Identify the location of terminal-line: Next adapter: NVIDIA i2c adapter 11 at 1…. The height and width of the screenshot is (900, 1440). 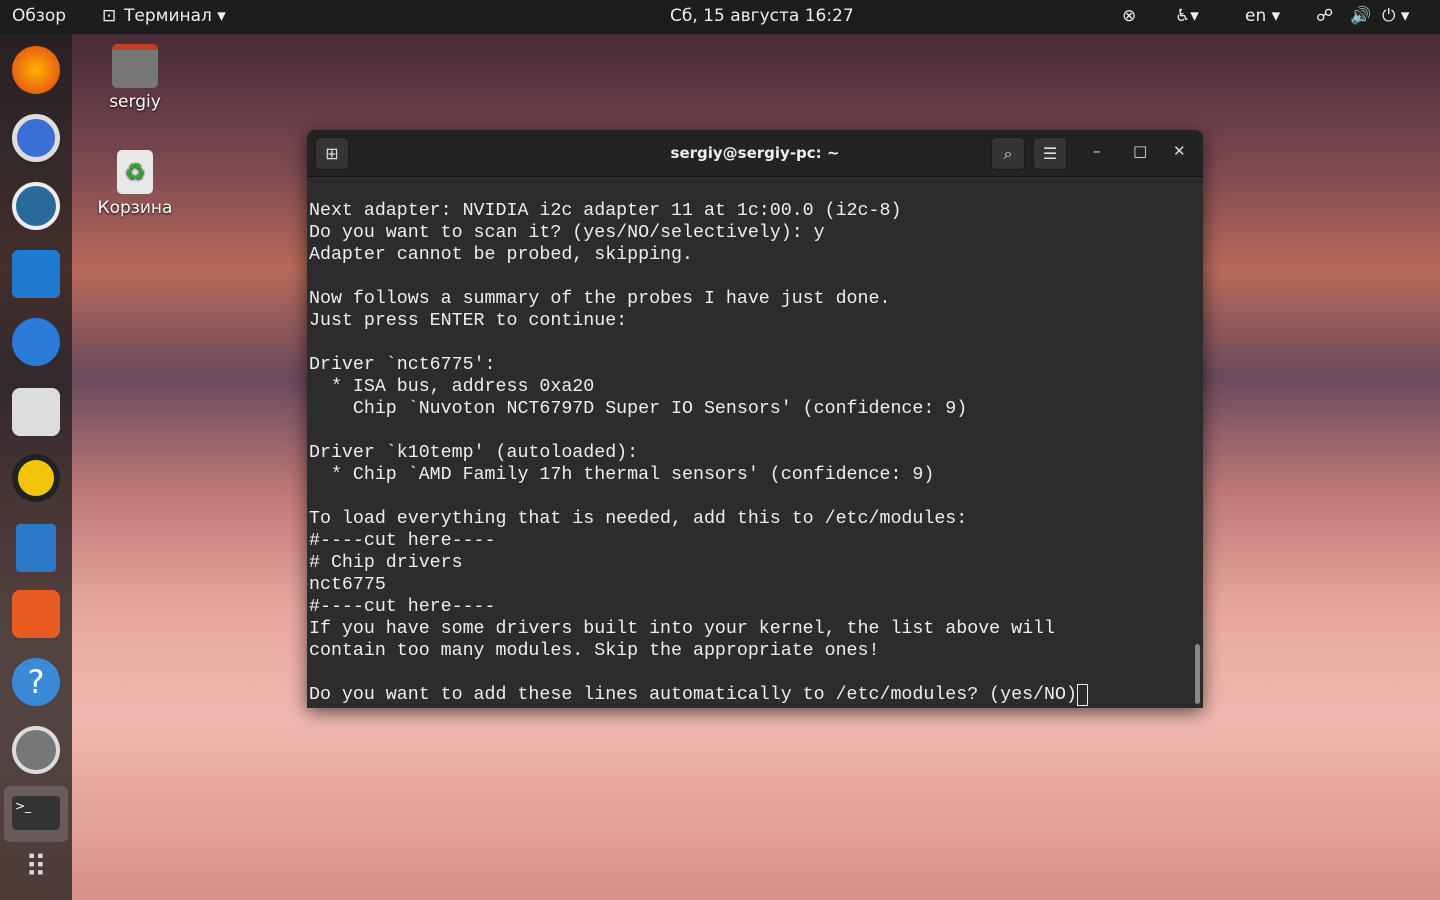
(605, 211).